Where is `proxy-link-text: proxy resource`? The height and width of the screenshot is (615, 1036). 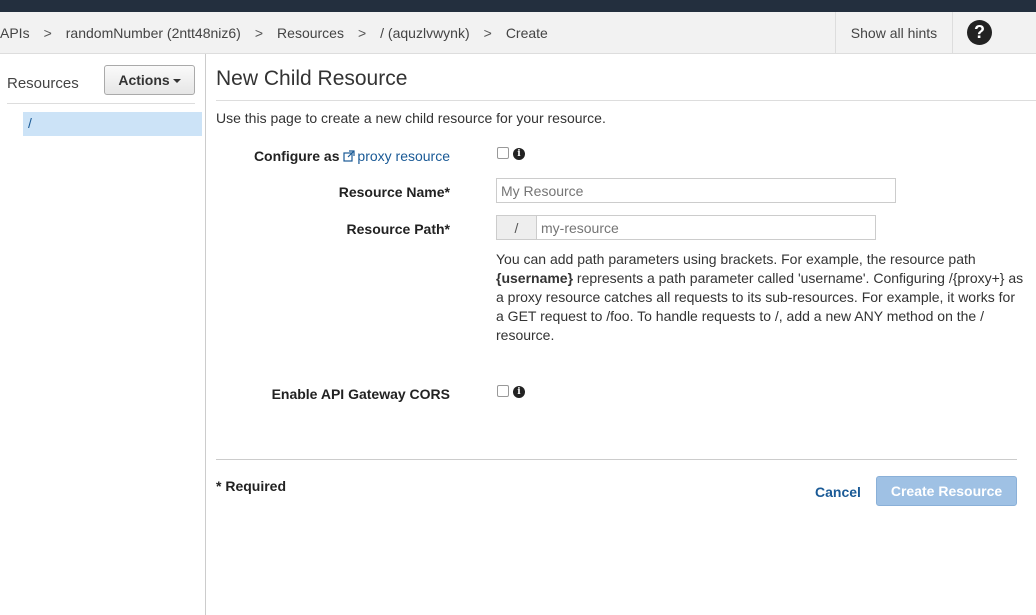 proxy-link-text: proxy resource is located at coordinates (403, 156).